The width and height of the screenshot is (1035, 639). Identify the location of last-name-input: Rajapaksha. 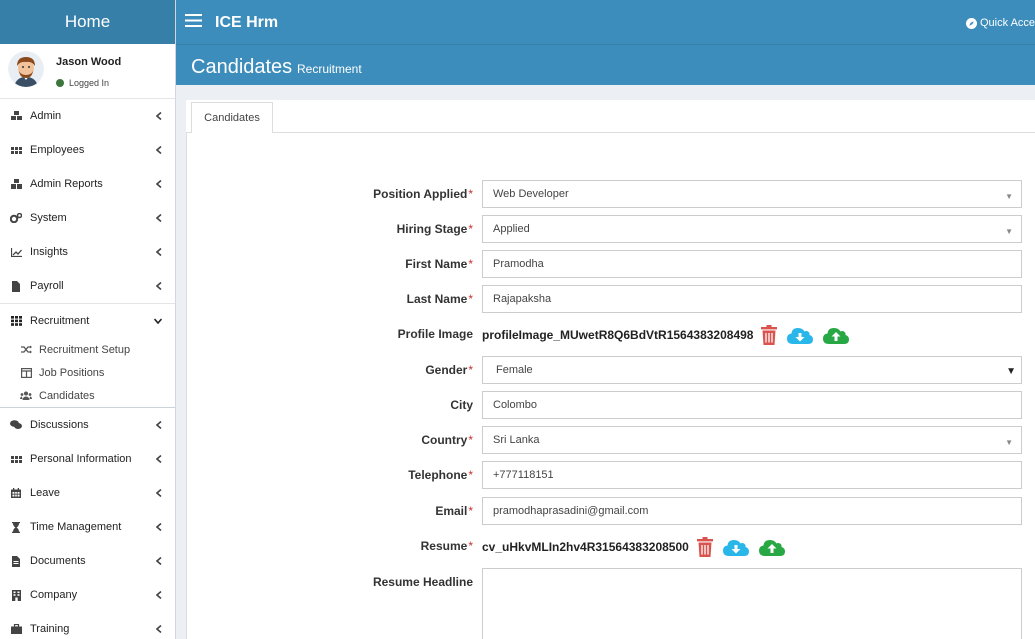
(752, 299).